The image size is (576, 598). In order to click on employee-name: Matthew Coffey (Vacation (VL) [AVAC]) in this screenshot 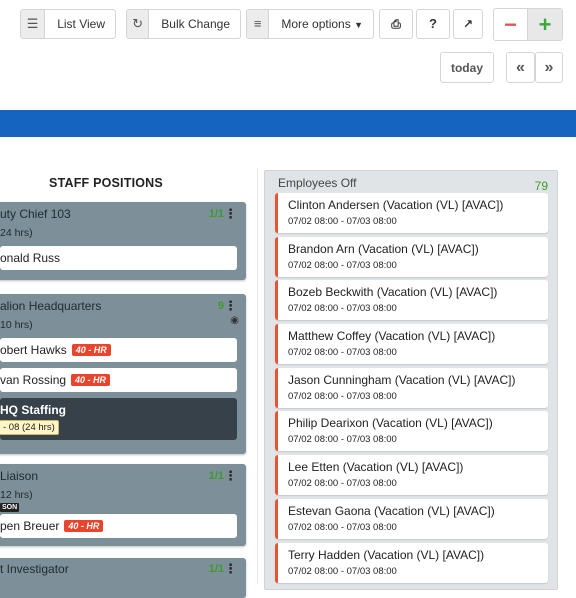, I will do `click(392, 336)`.